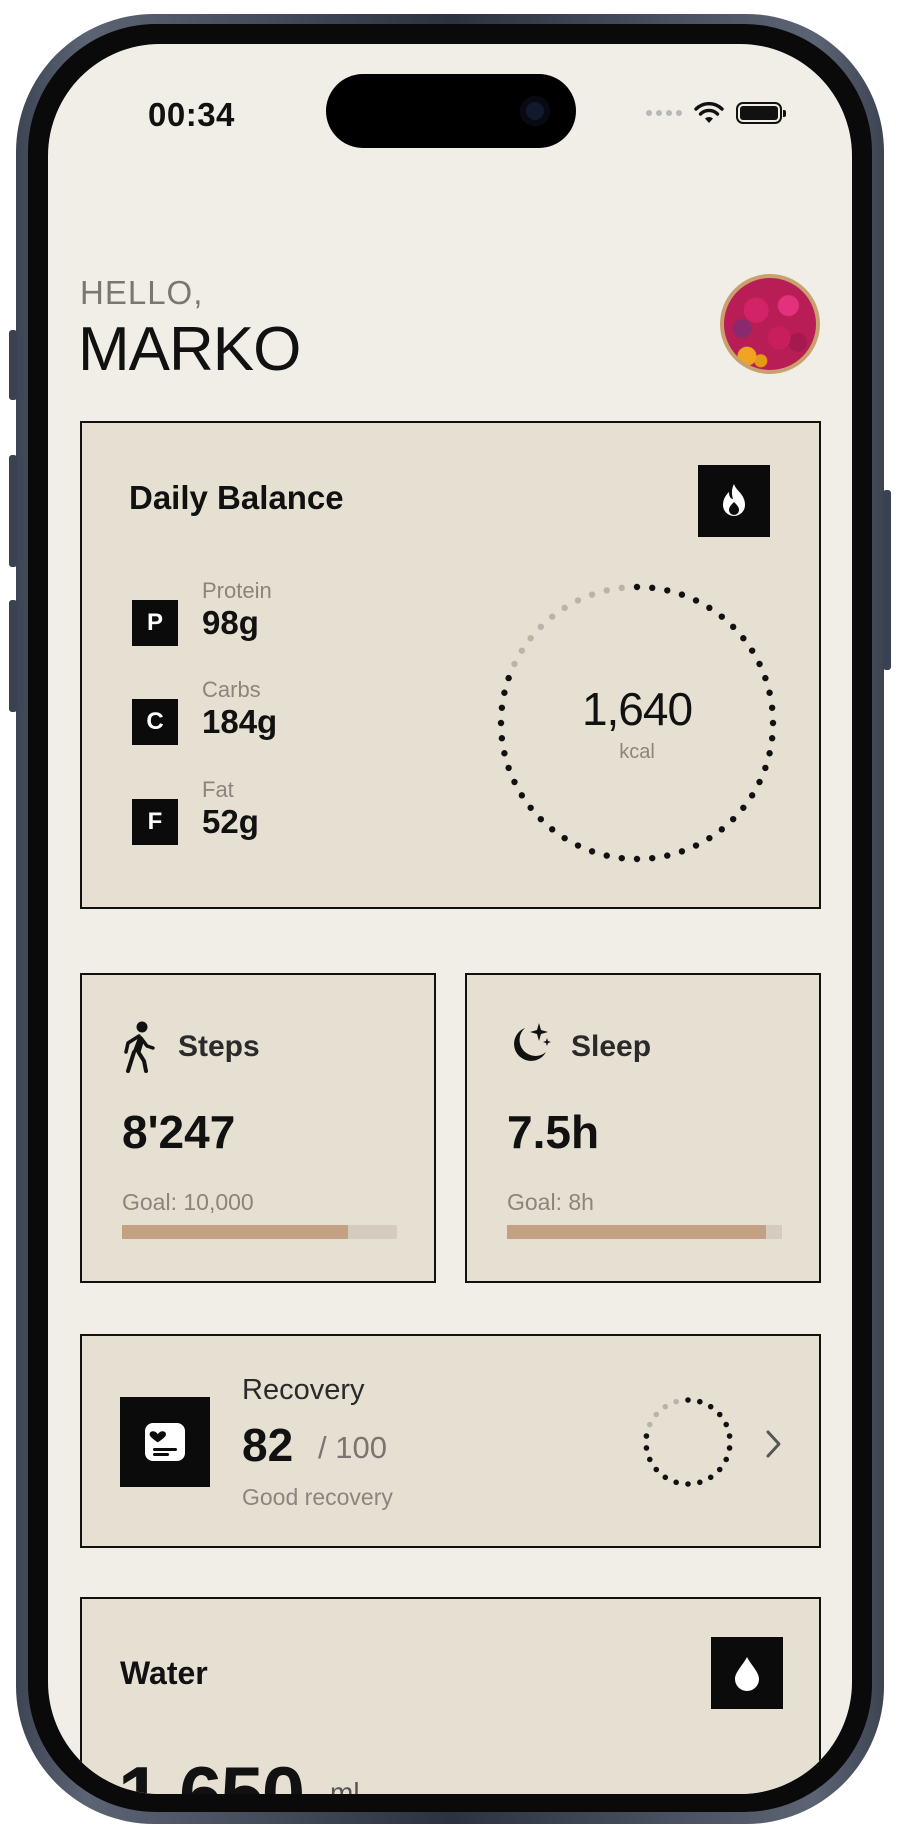  What do you see at coordinates (535, 111) in the screenshot?
I see `front-camera` at bounding box center [535, 111].